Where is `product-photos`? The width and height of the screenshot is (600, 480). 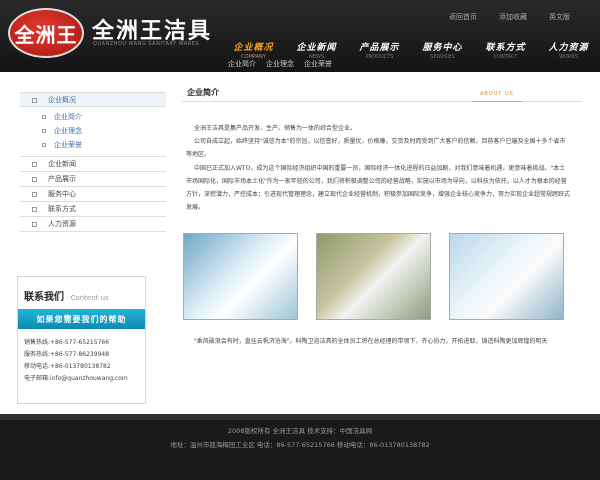 product-photos is located at coordinates (373, 276).